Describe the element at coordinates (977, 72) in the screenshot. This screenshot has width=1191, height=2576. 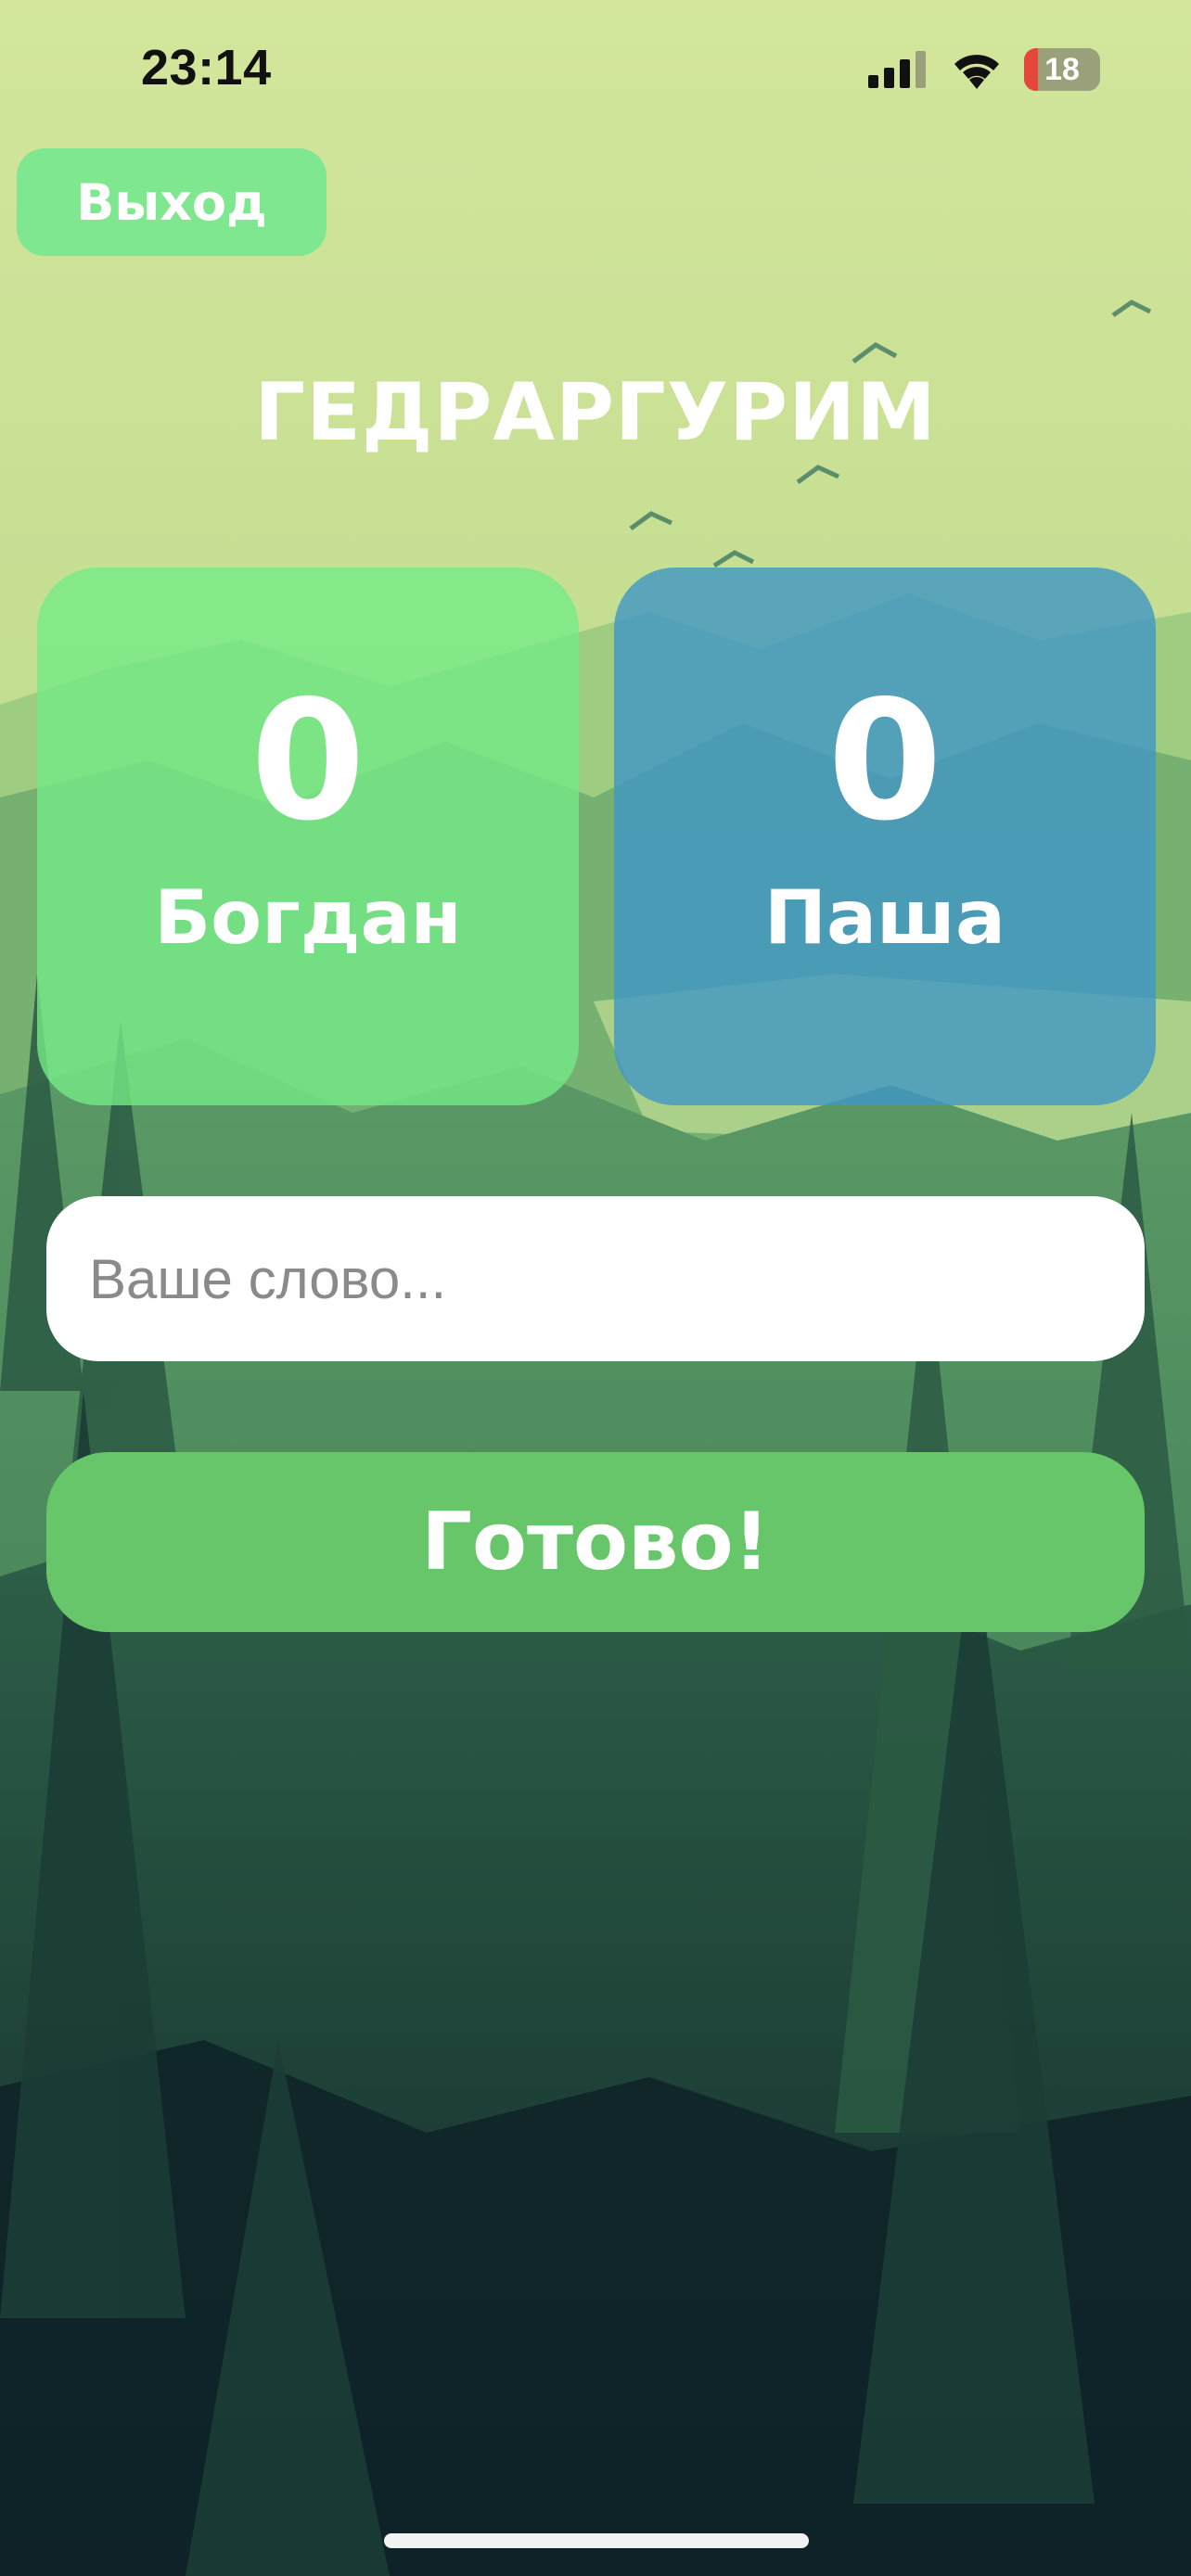
I see `wifi-icon` at that location.